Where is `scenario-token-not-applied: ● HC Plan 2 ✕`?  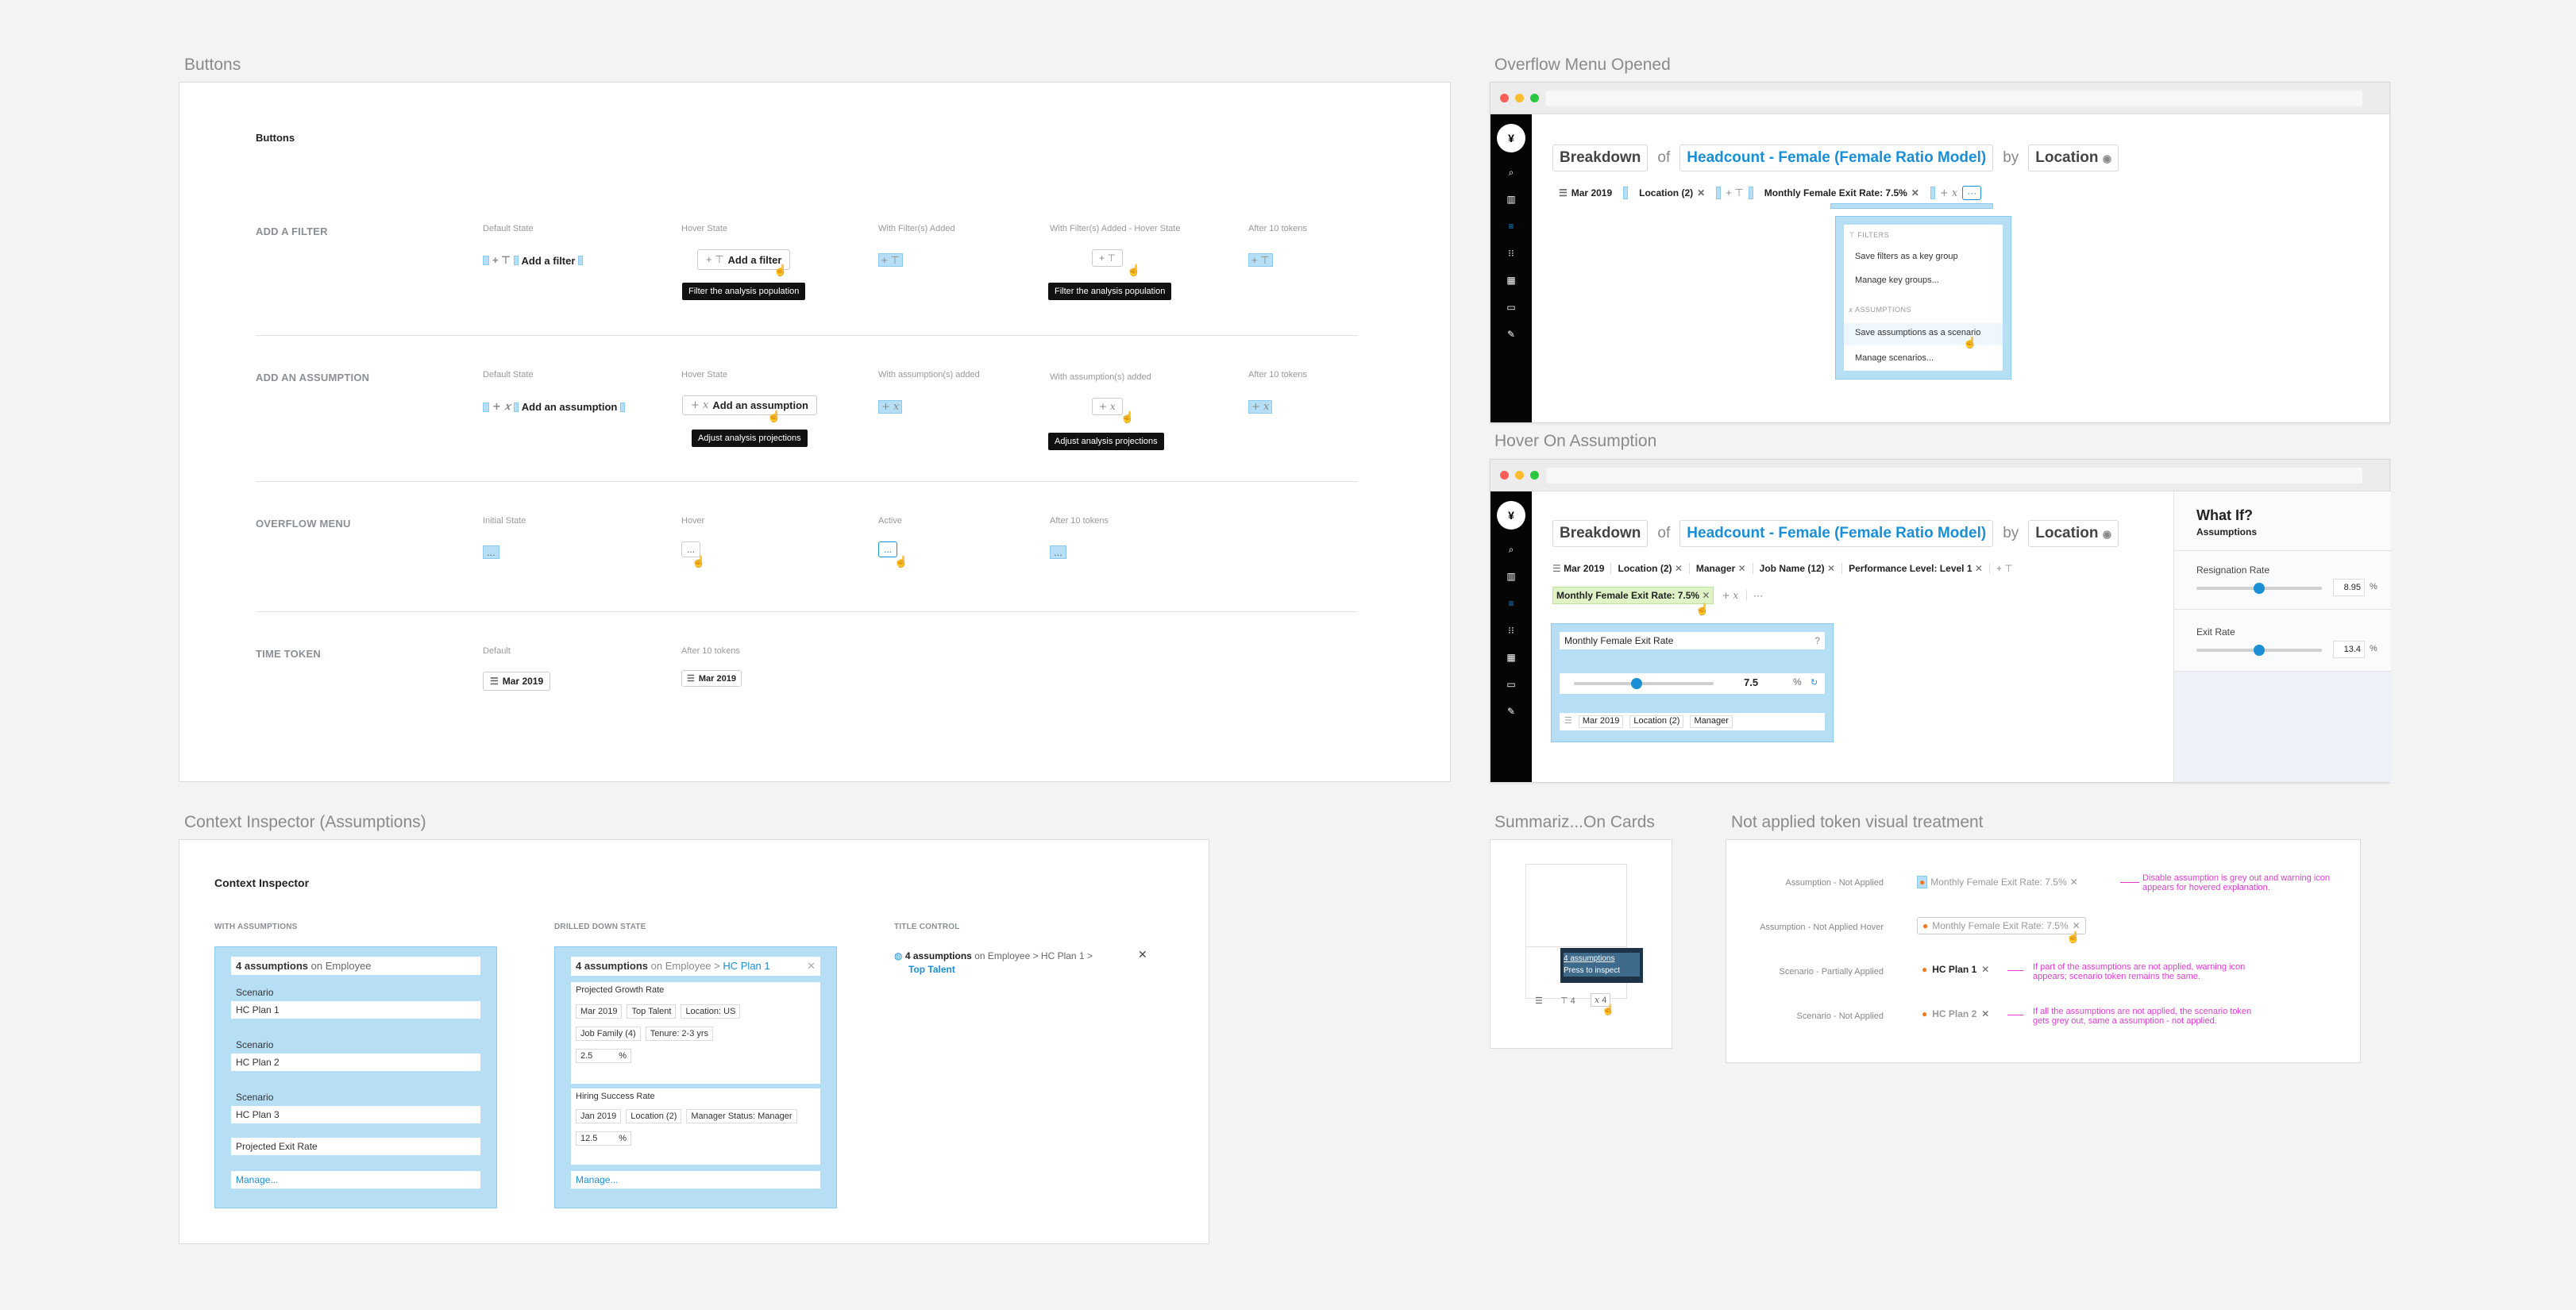
scenario-token-not-applied: ● HC Plan 2 ✕ is located at coordinates (1955, 1013).